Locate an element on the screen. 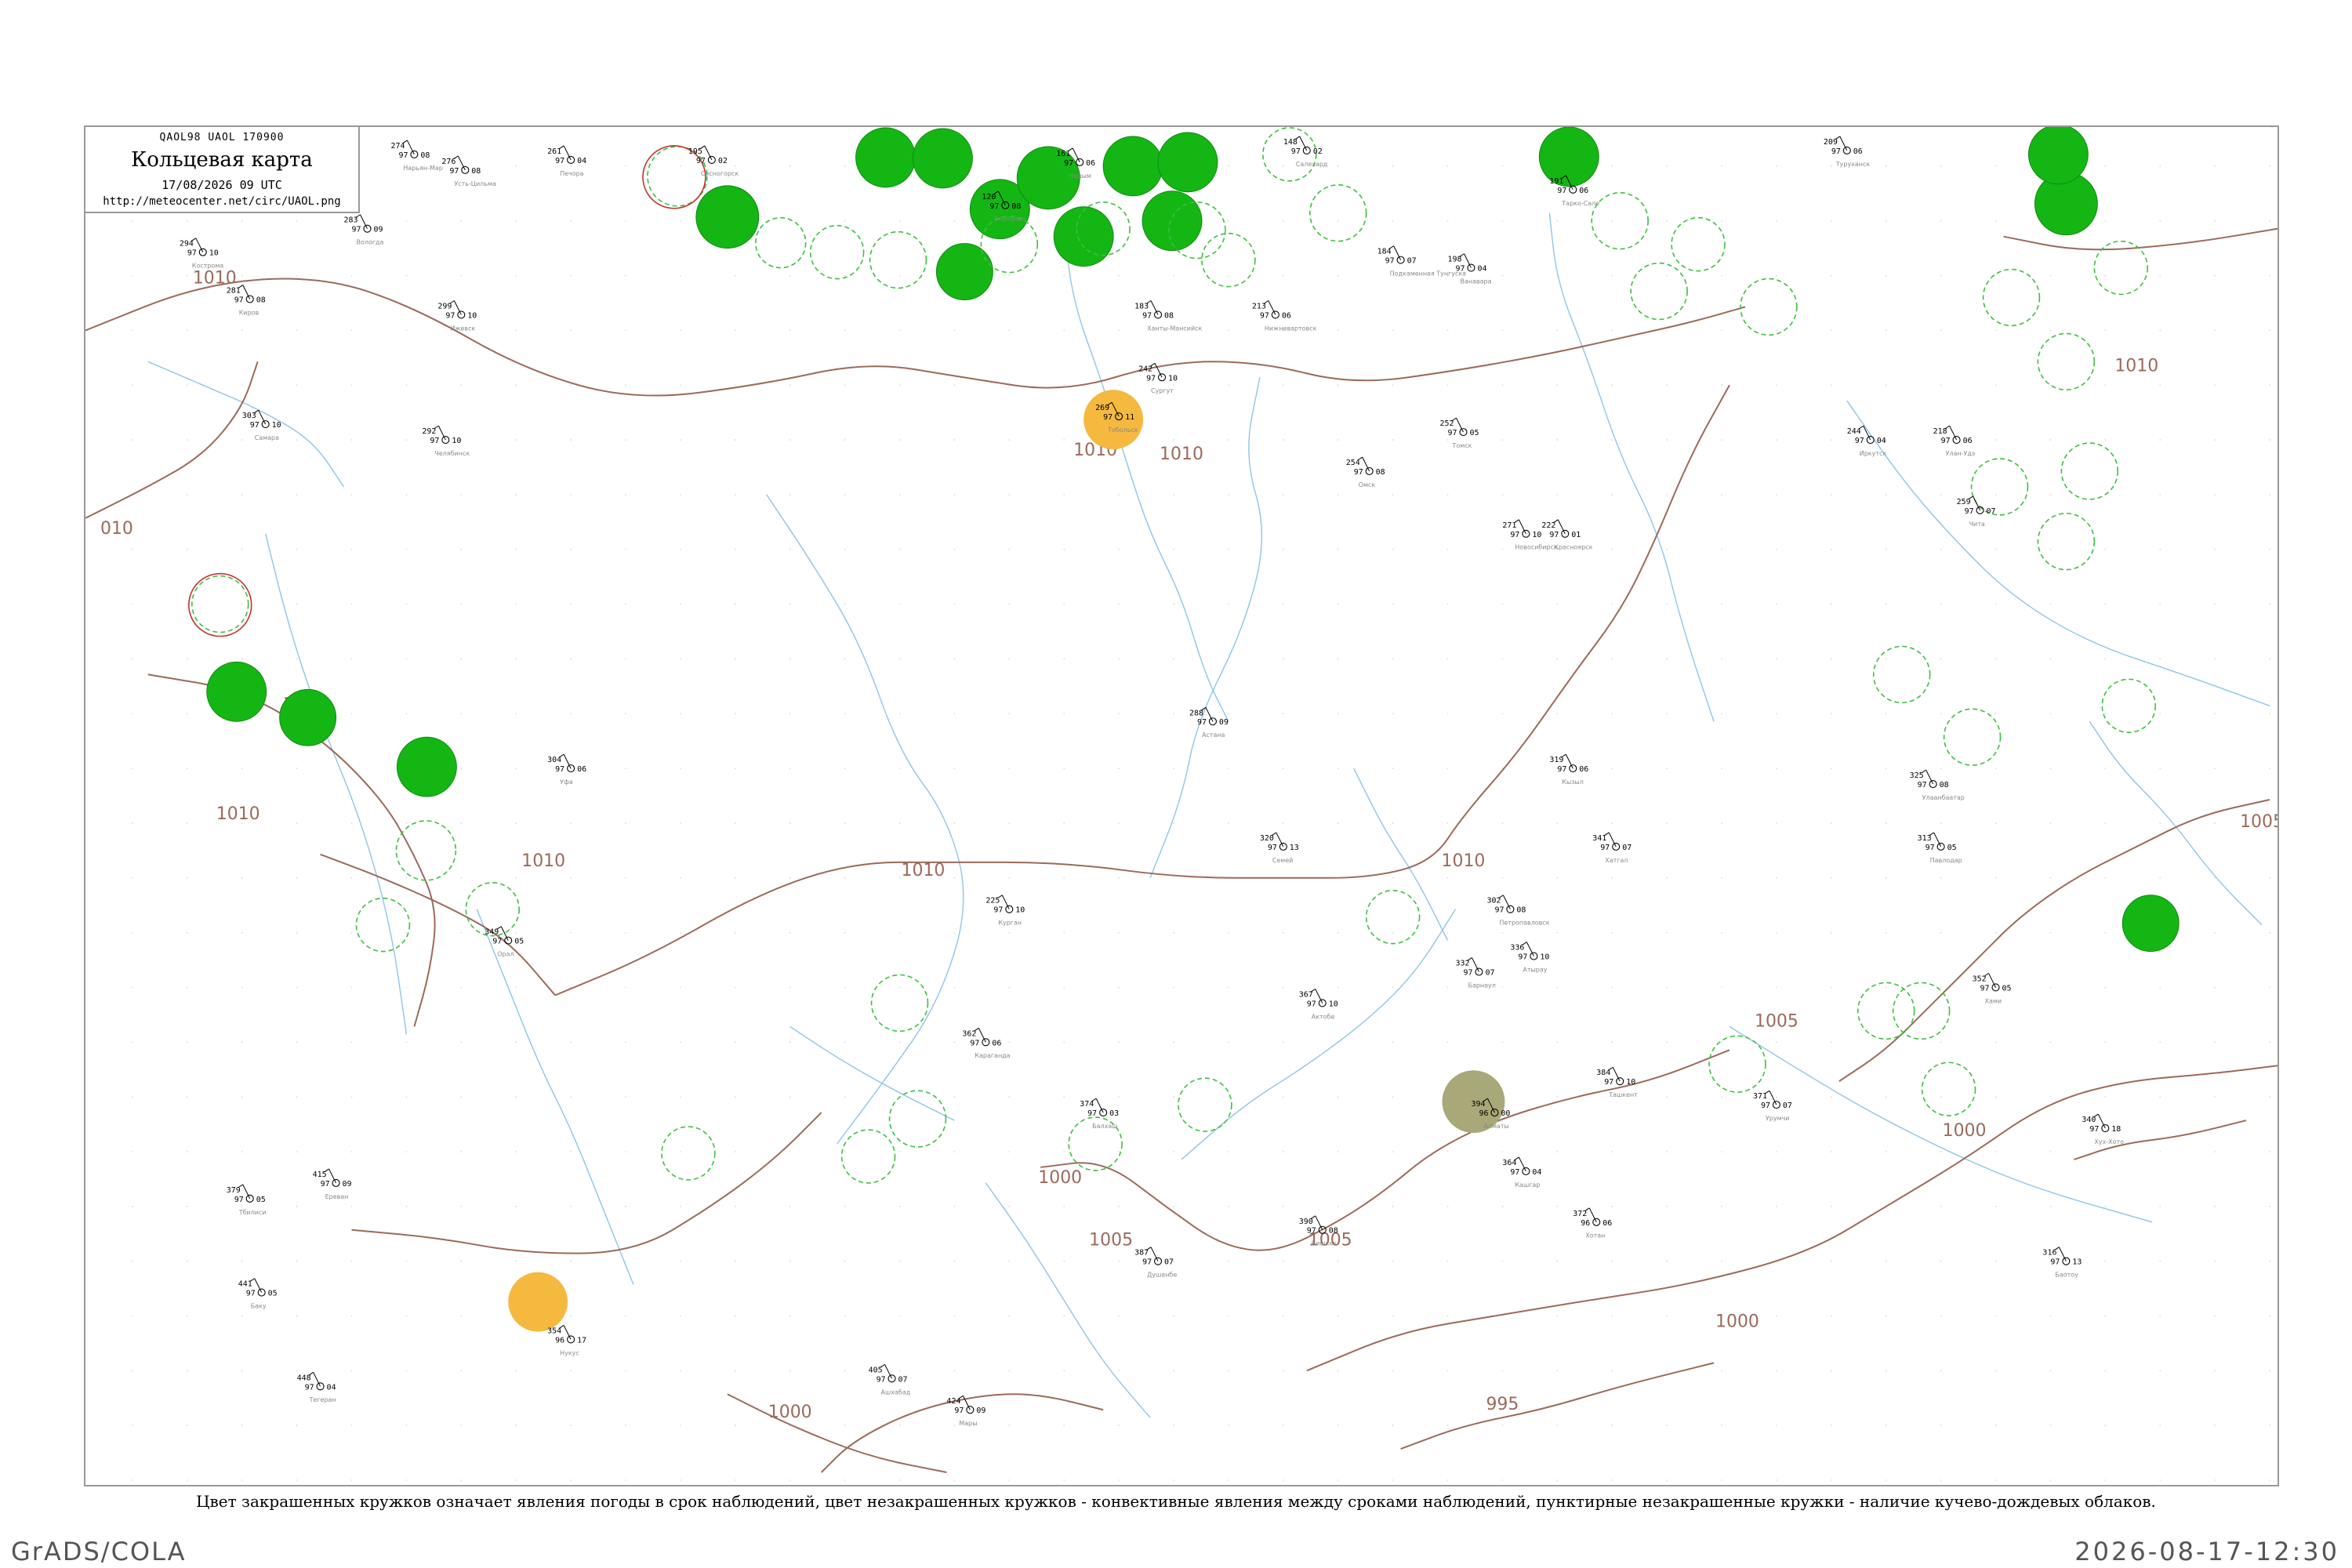  station-model: 35496 17 Нукус is located at coordinates (566, 1340).